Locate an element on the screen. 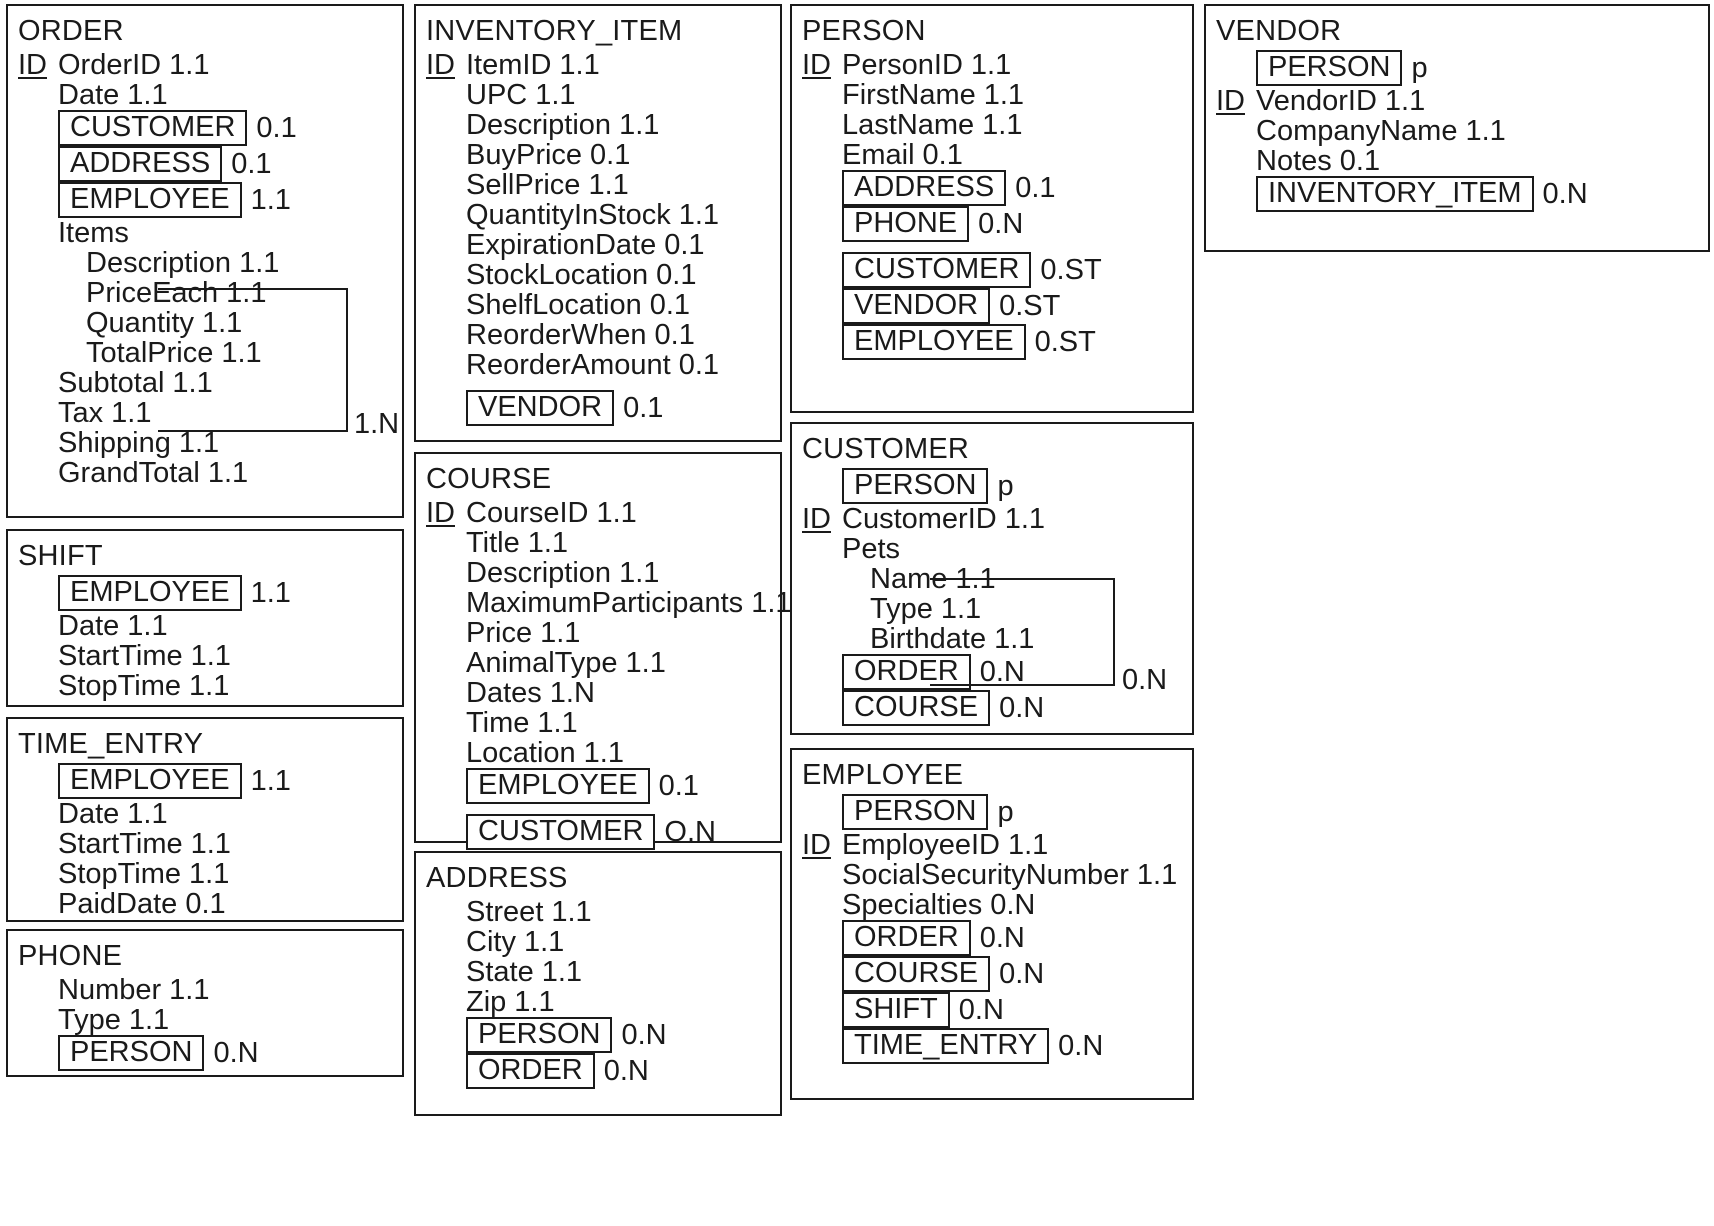  attribute-name: Items is located at coordinates (93, 233).